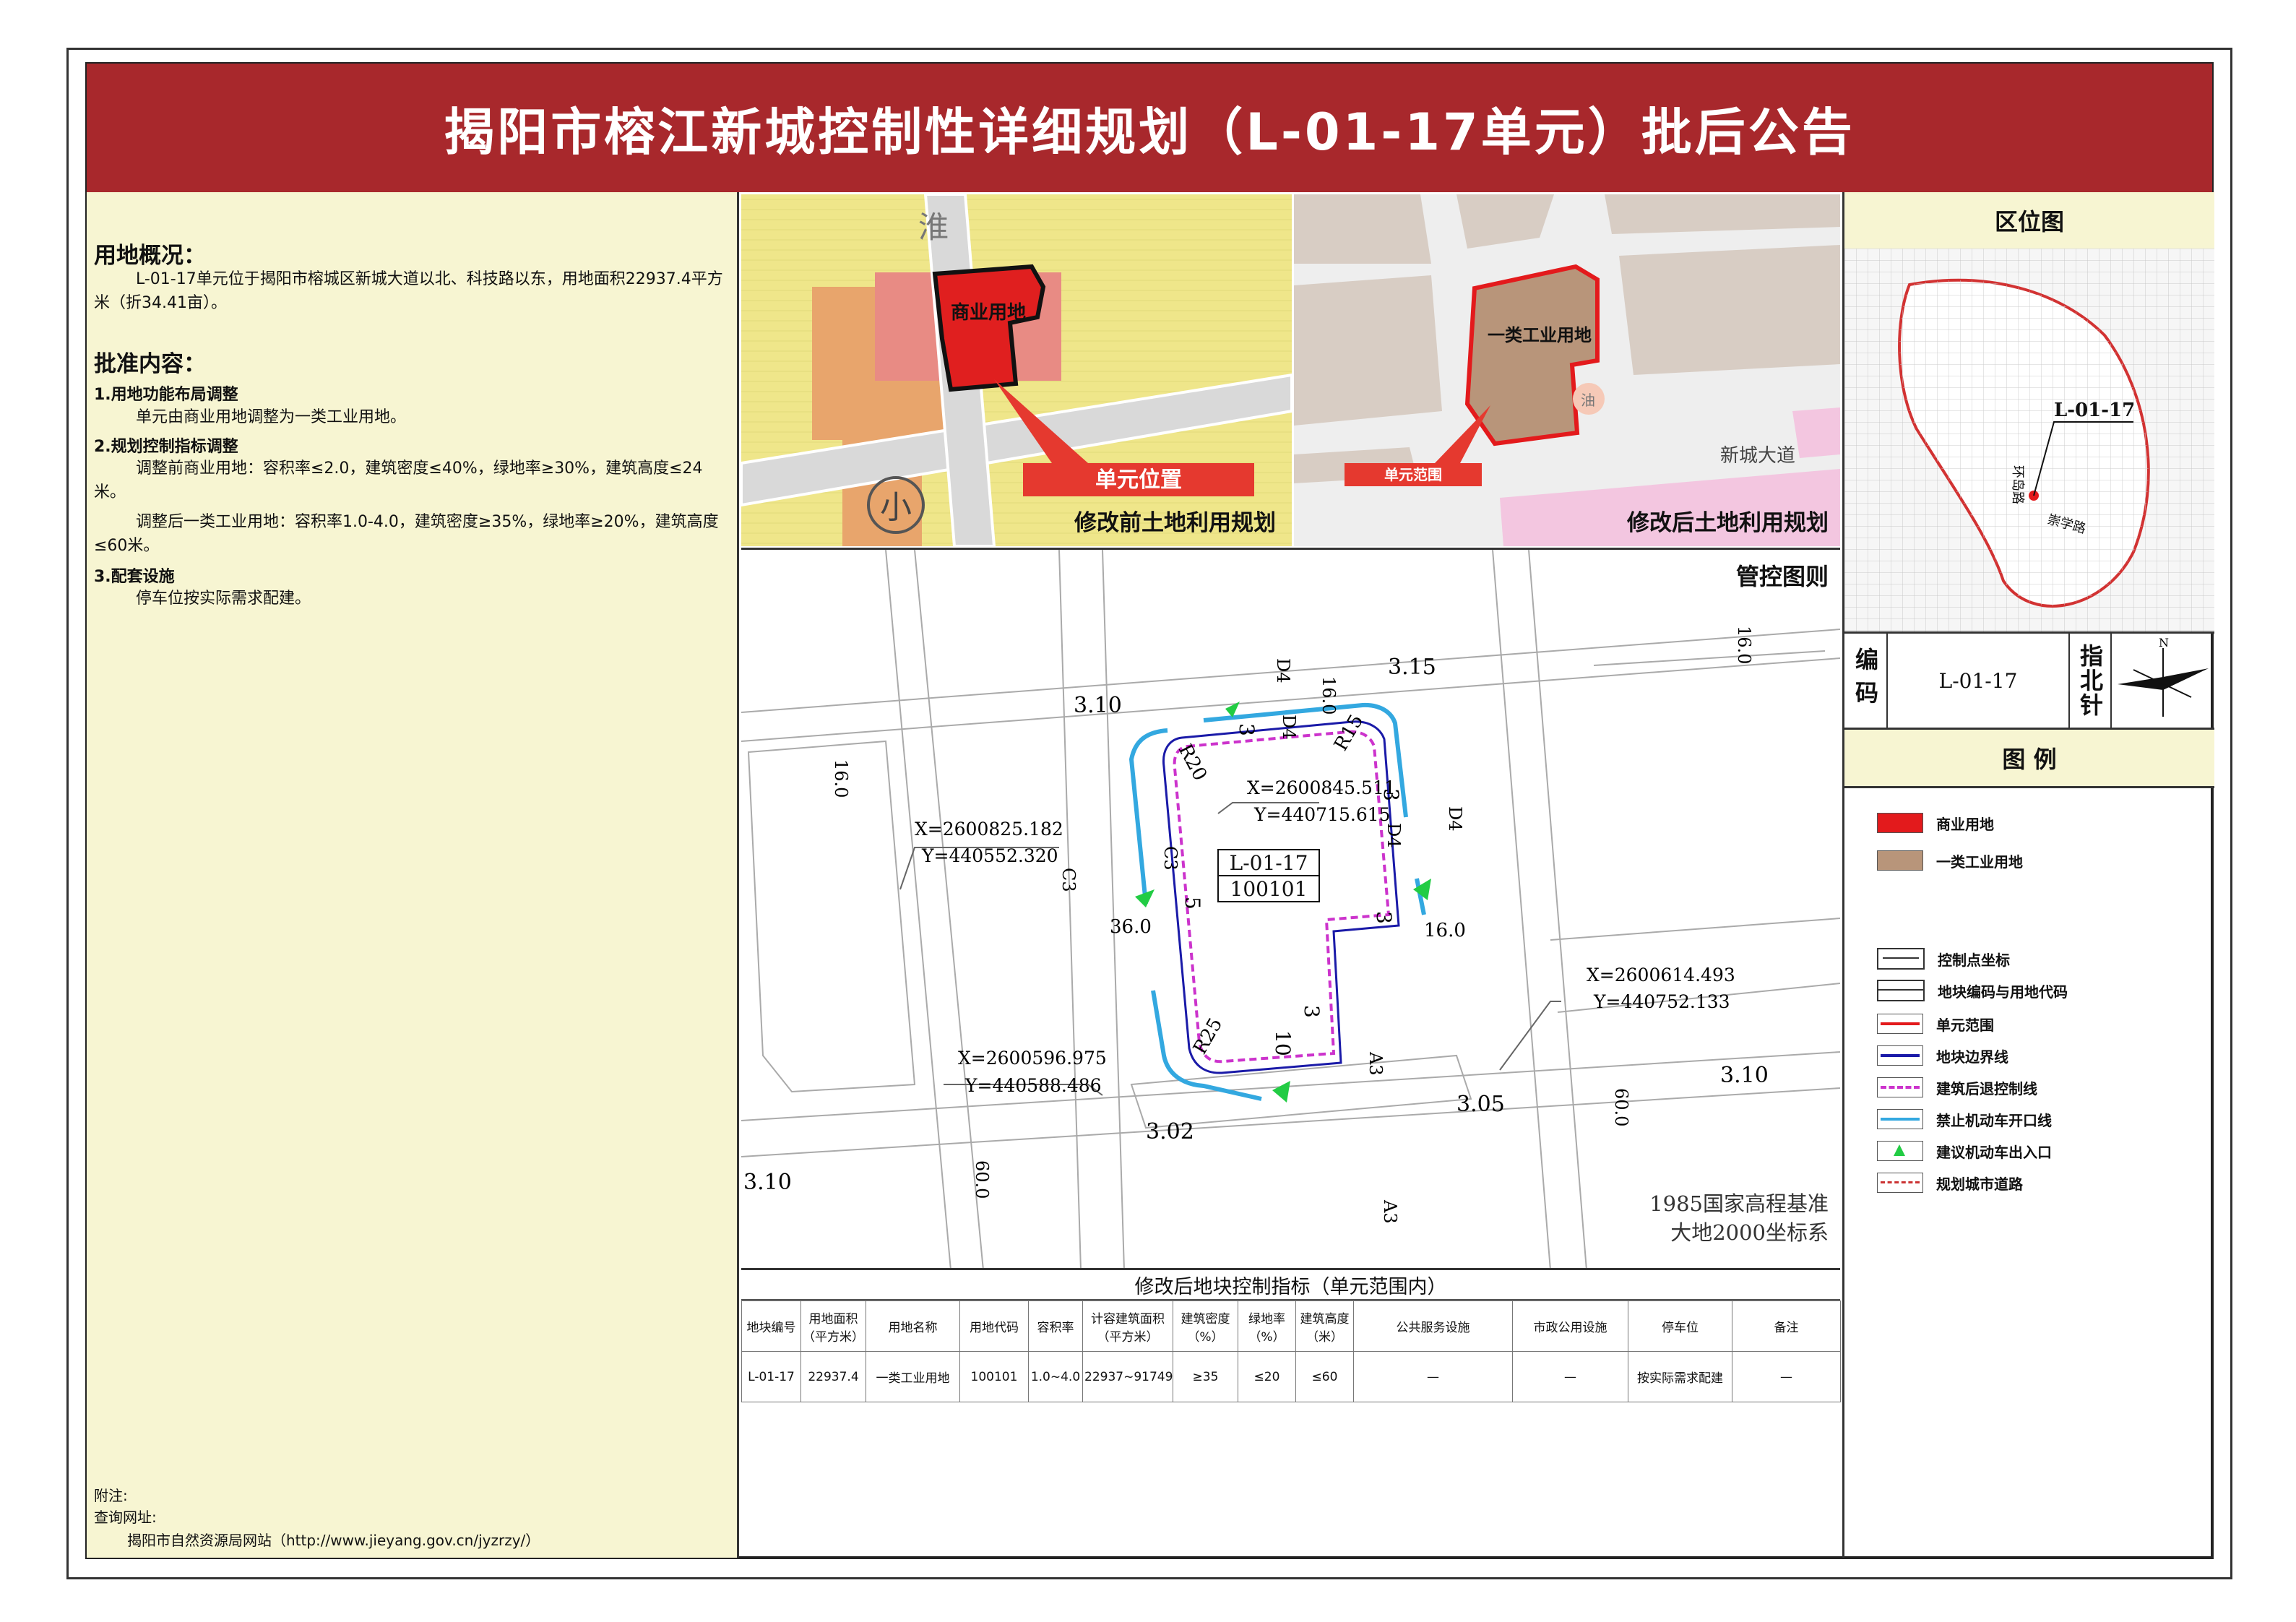  I want to click on setback-1: 3, so click(1247, 729).